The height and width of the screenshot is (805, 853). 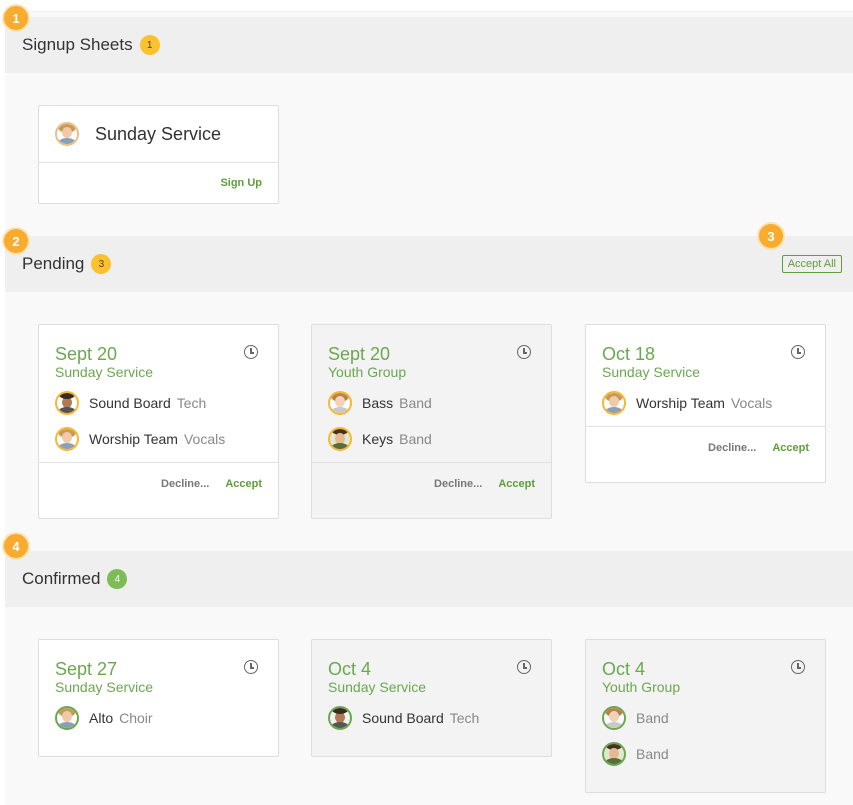 I want to click on accept-all-button: Accept All, so click(x=811, y=264).